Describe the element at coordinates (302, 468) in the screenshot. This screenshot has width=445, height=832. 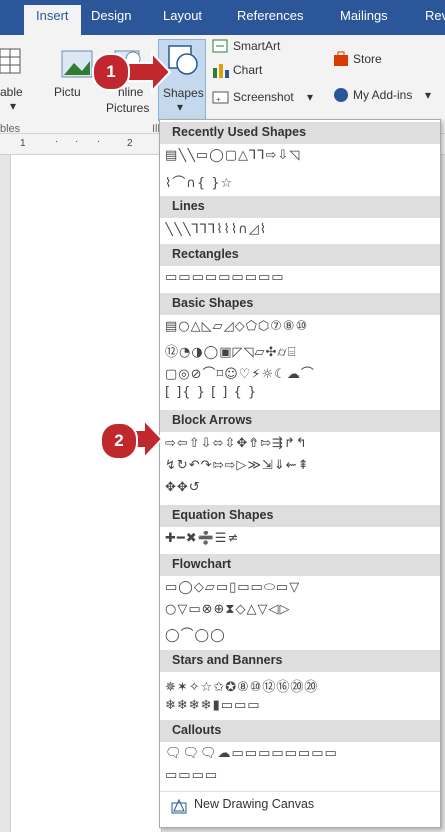
I see `shape-row: ↯↻↶↷⇰⇨▷≫⇲⇓⇜⇞` at that location.